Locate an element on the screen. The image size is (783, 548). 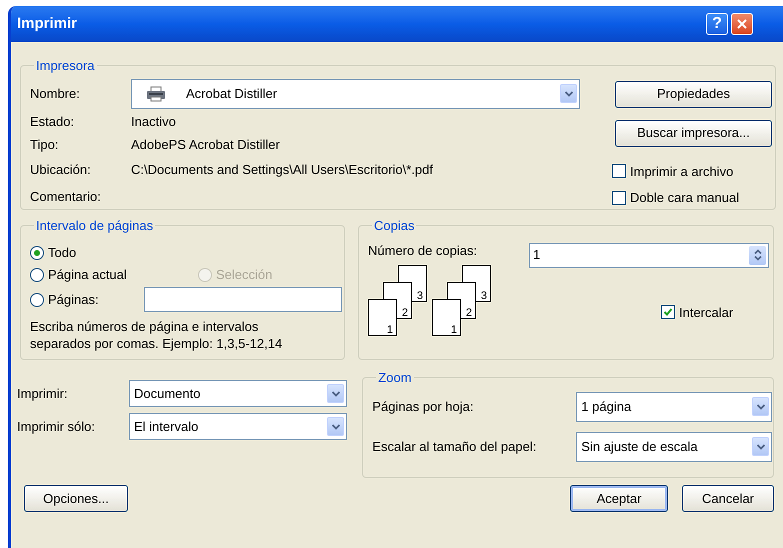
checkbox-label: Doble cara manual is located at coordinates (685, 198).